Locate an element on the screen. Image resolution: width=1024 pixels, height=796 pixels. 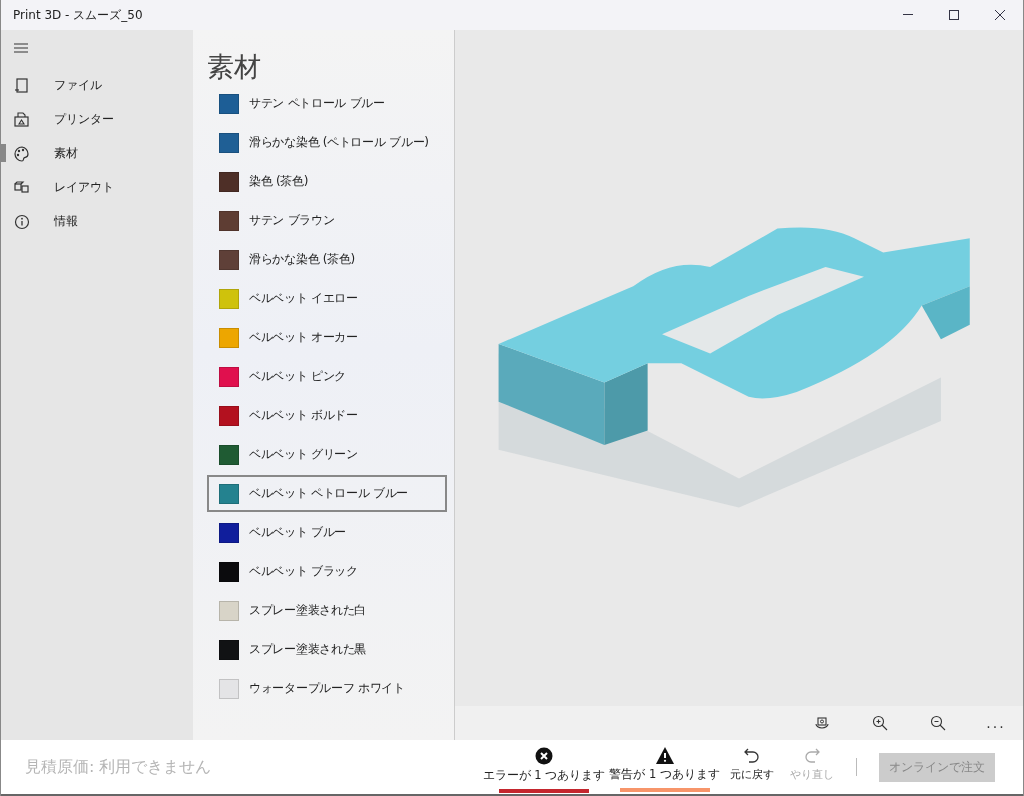
warning-status: 警告が 1 つあります is located at coordinates (664, 767).